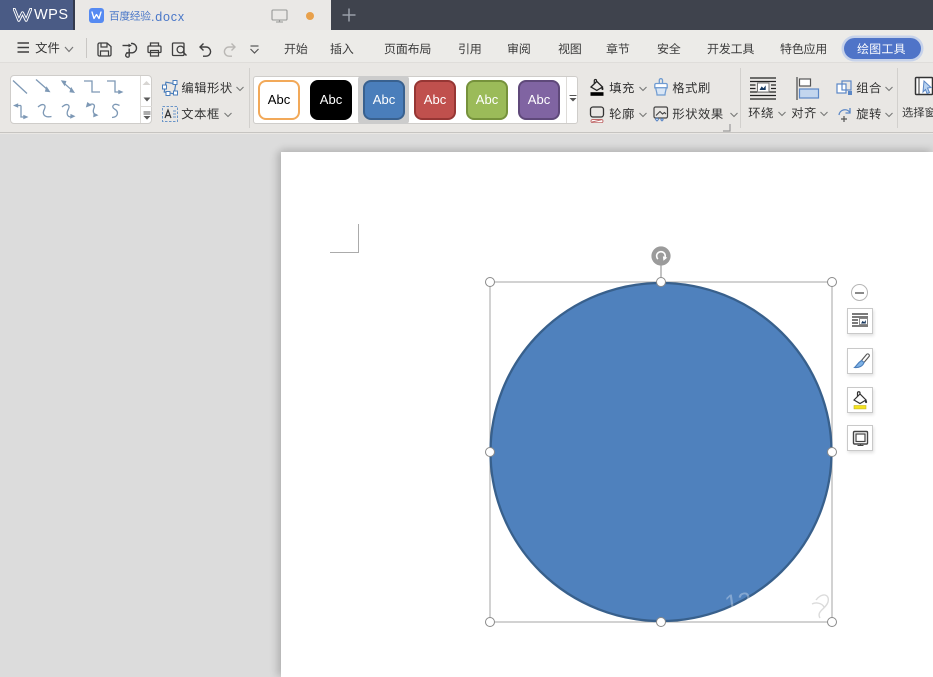 The image size is (933, 677). I want to click on svg-text: 12, so click(738, 602).